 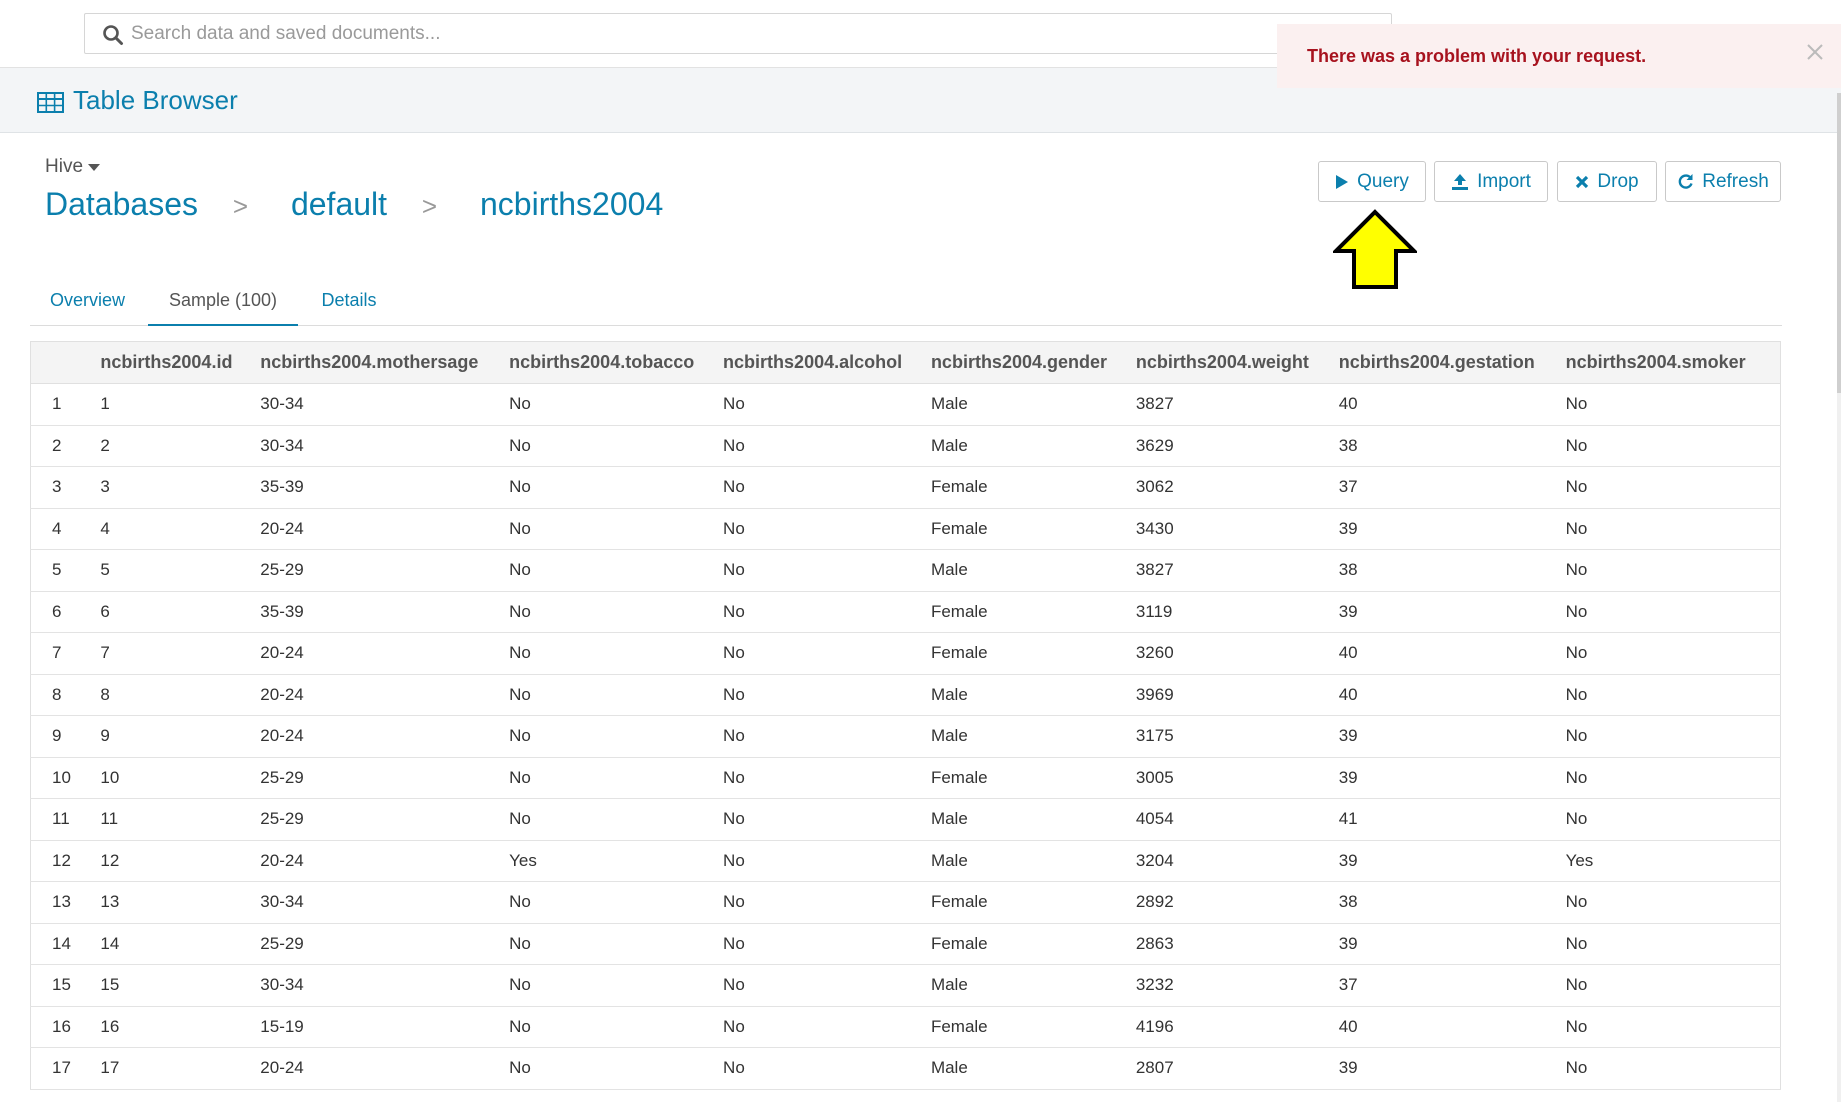 What do you see at coordinates (180, 1068) in the screenshot?
I see `table-cell: 17` at bounding box center [180, 1068].